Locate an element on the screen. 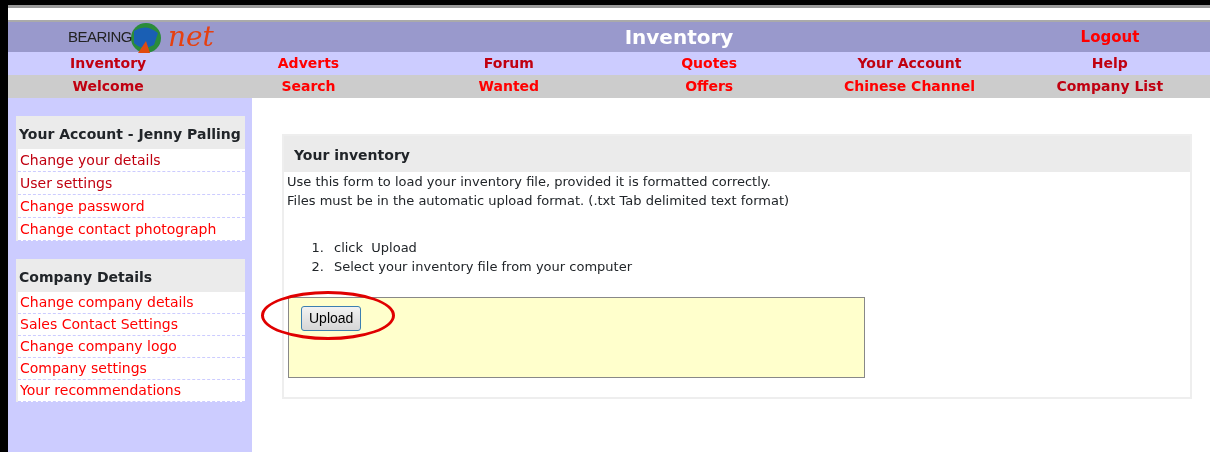 Image resolution: width=1210 pixels, height=452 pixels. step-text: click Upload is located at coordinates (375, 248).